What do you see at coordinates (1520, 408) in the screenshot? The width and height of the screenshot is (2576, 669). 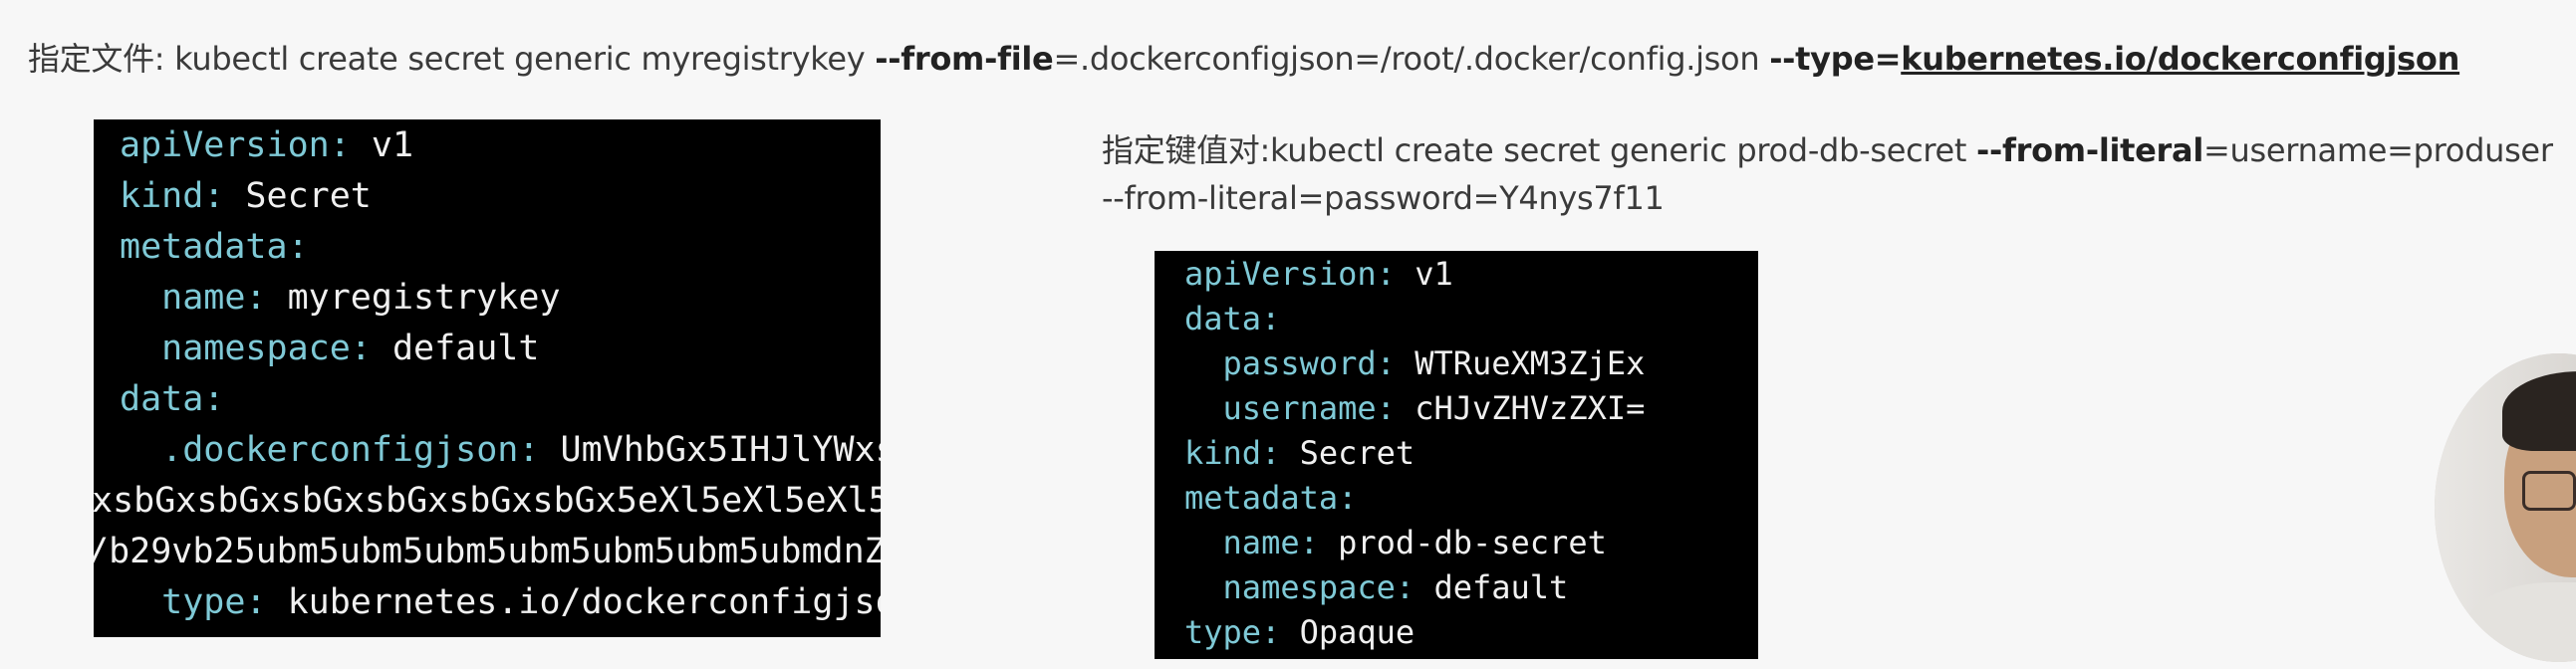 I see `yaml-value: cHJvZHVzZXI=` at bounding box center [1520, 408].